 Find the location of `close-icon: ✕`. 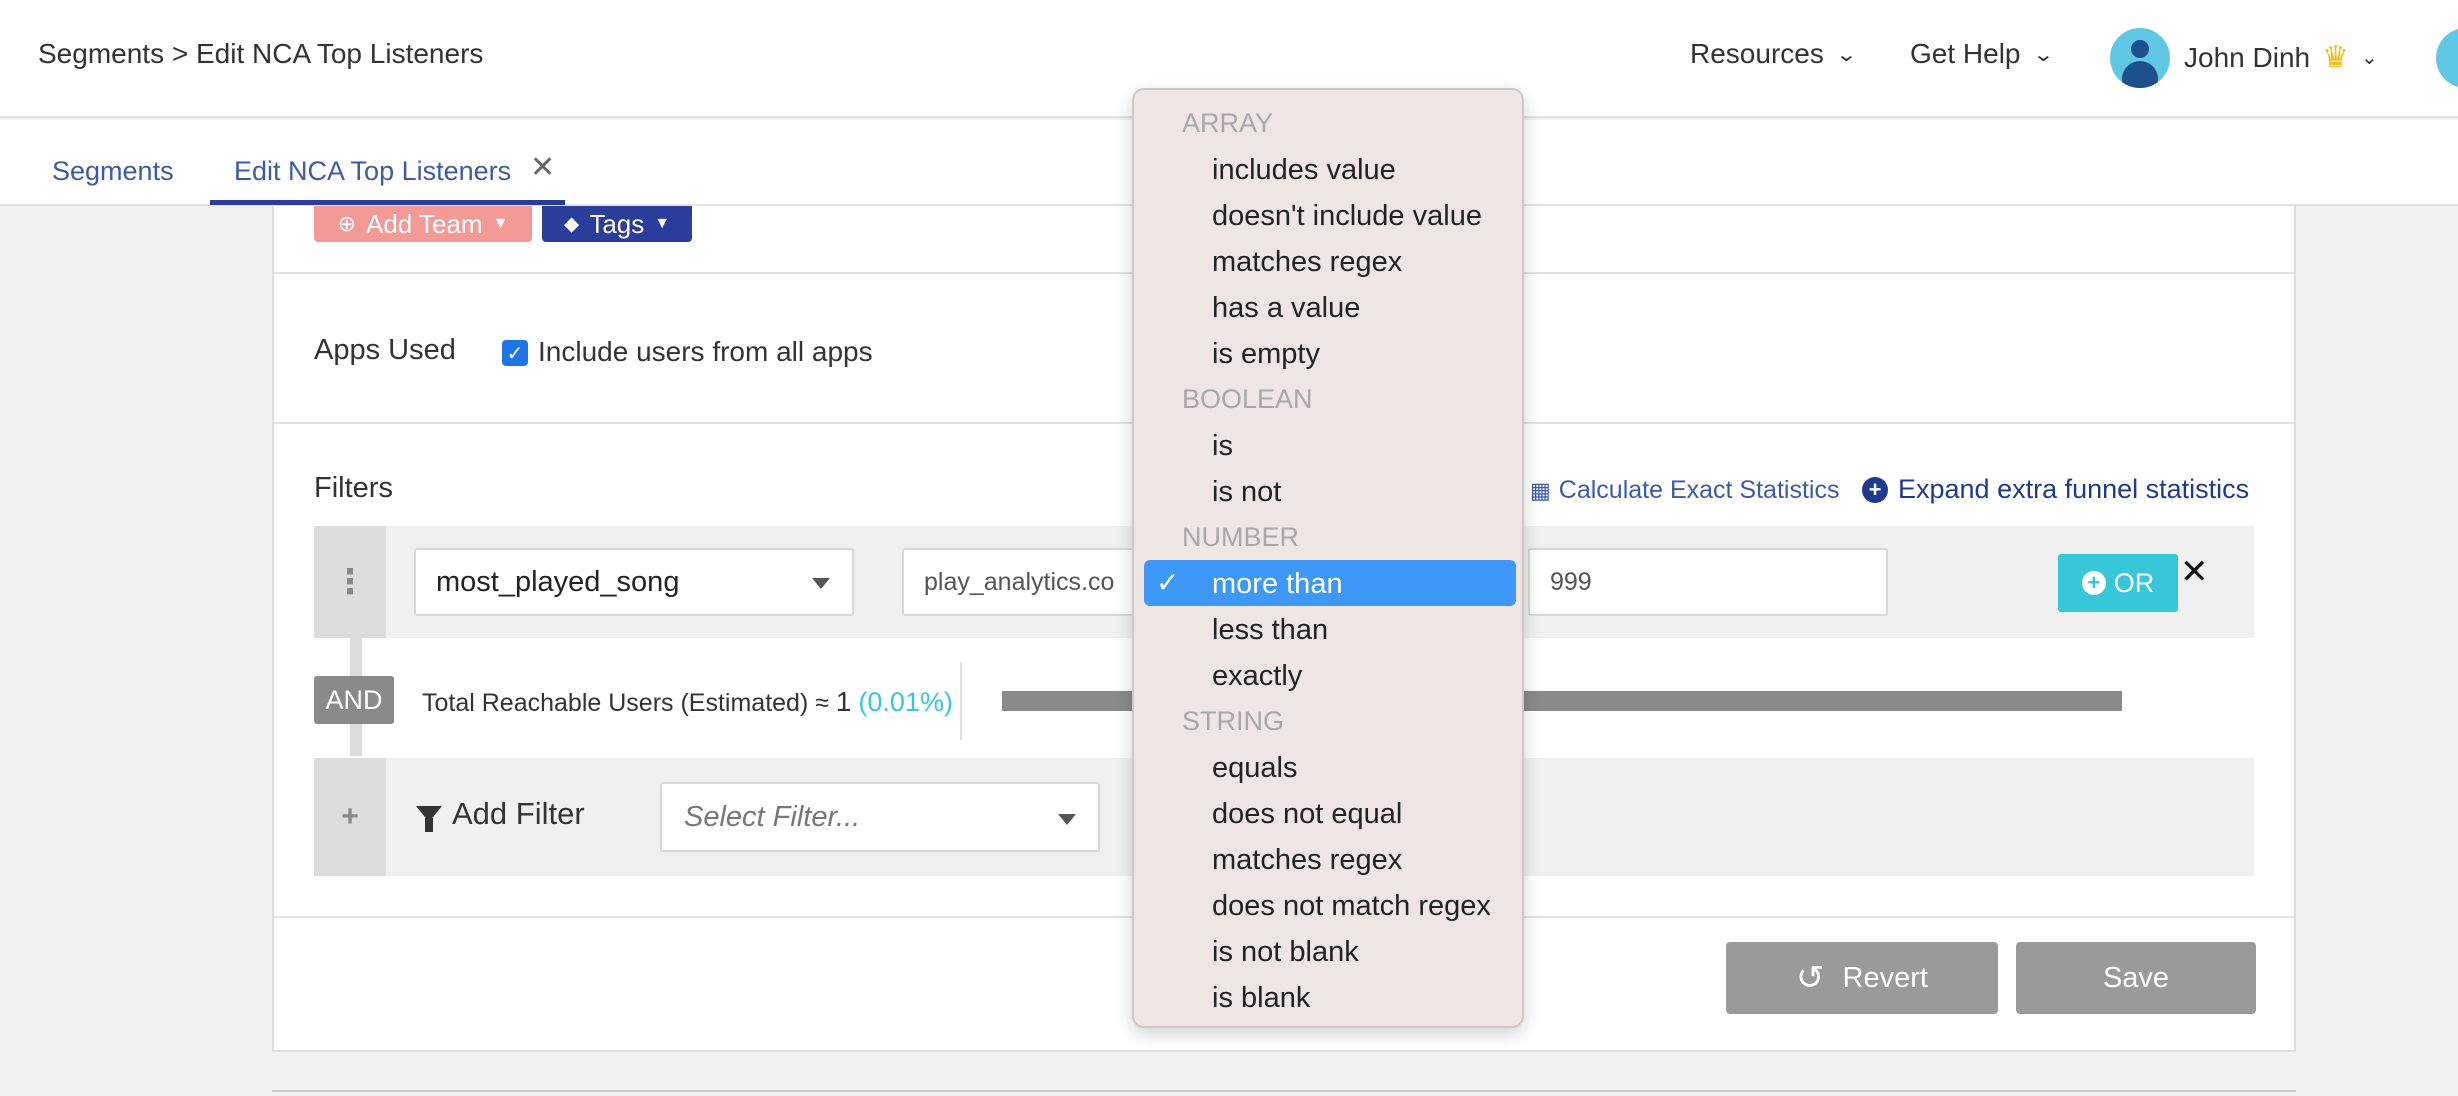

close-icon: ✕ is located at coordinates (542, 167).